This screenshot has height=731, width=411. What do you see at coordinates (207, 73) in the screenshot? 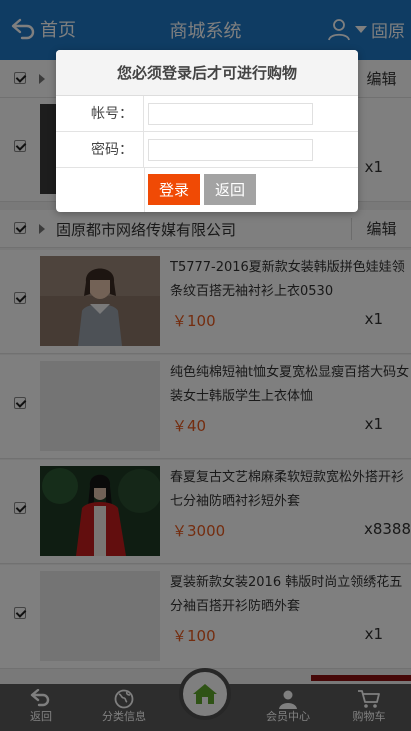
I see `login-dialog-title: 您必须登录后才可进行购物` at bounding box center [207, 73].